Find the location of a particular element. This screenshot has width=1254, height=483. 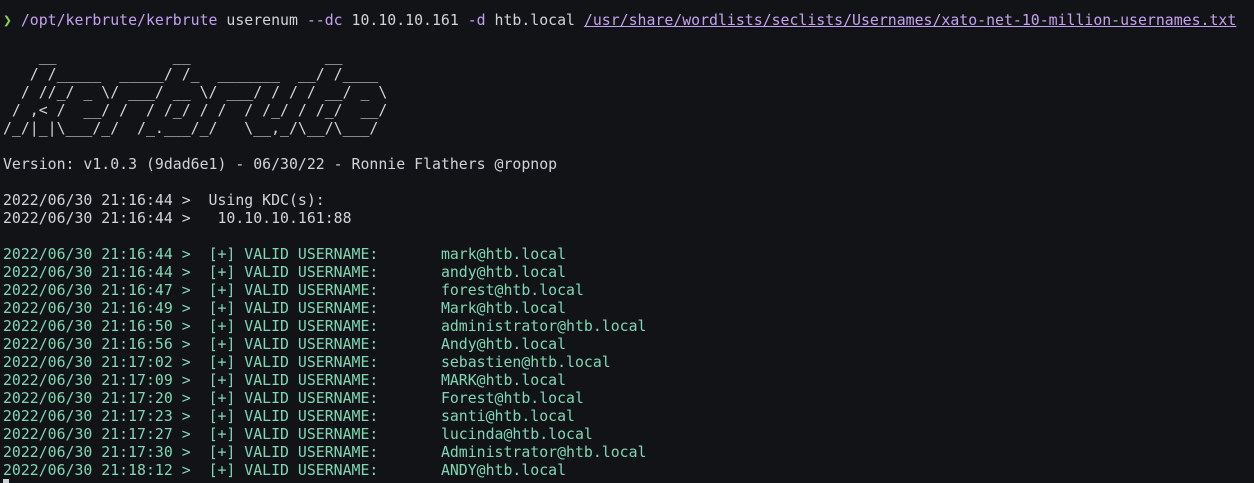

row-timestamp: 2022/06/30 21:17:27 is located at coordinates (88, 434).